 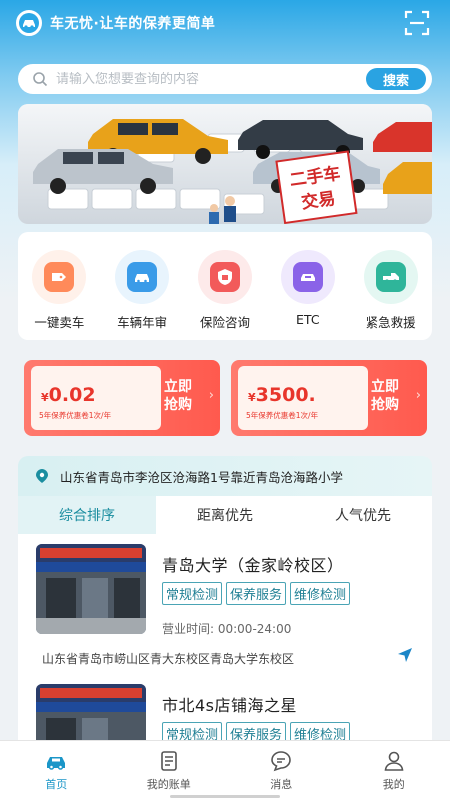 What do you see at coordinates (168, 761) in the screenshot?
I see `bill-icon` at bounding box center [168, 761].